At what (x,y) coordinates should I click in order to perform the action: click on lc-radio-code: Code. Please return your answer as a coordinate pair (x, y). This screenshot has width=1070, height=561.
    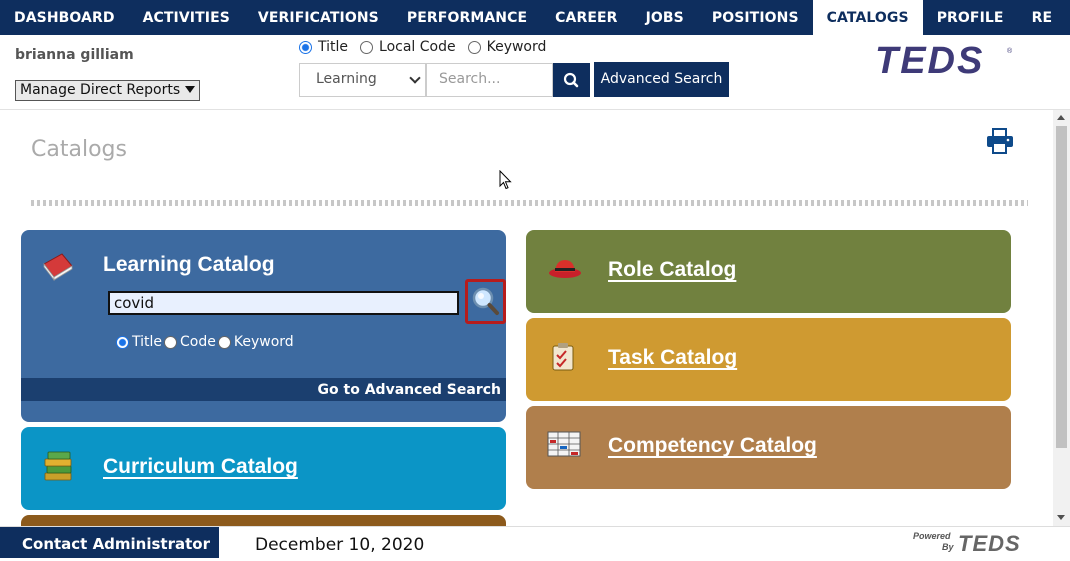
    Looking at the image, I should click on (190, 342).